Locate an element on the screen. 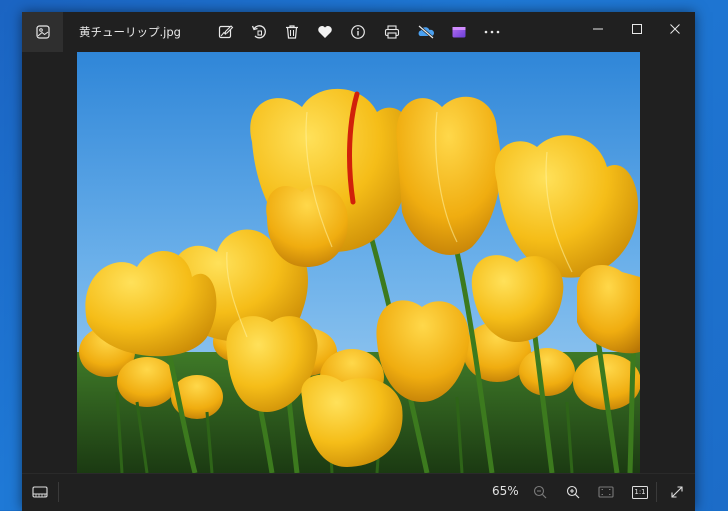 The width and height of the screenshot is (728, 511). fit-to-window-icon is located at coordinates (606, 492).